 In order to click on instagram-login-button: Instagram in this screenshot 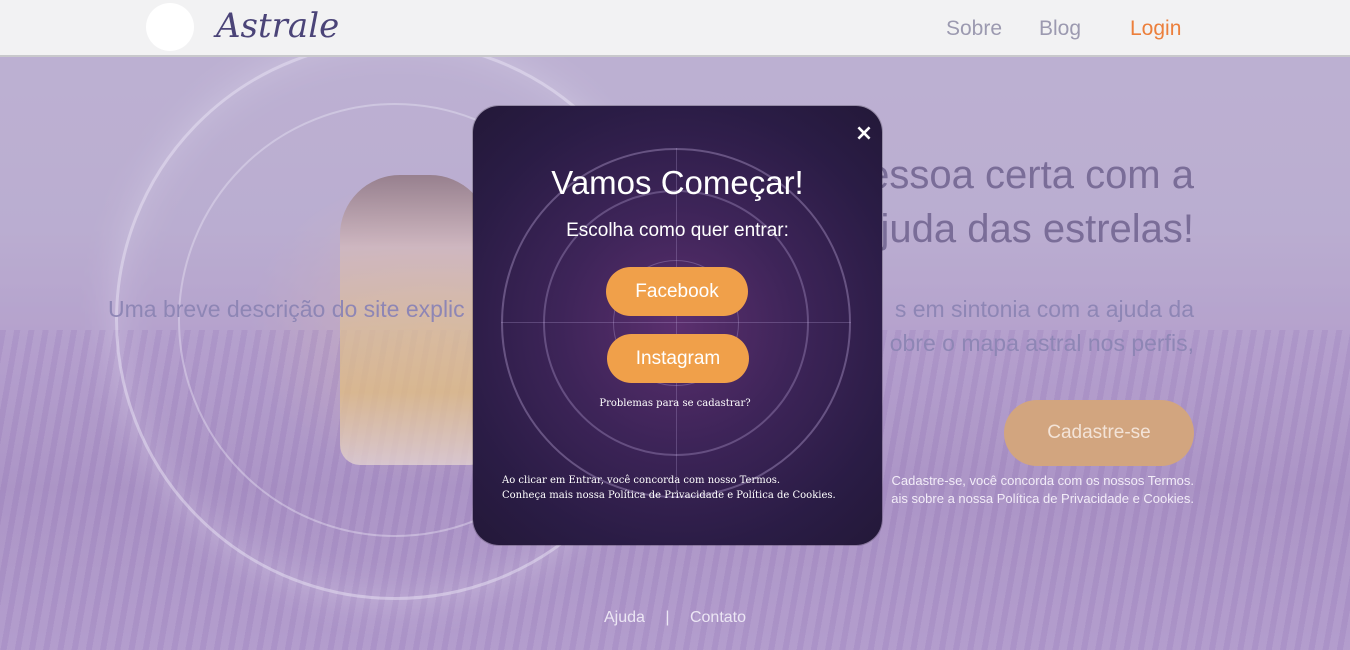, I will do `click(678, 358)`.